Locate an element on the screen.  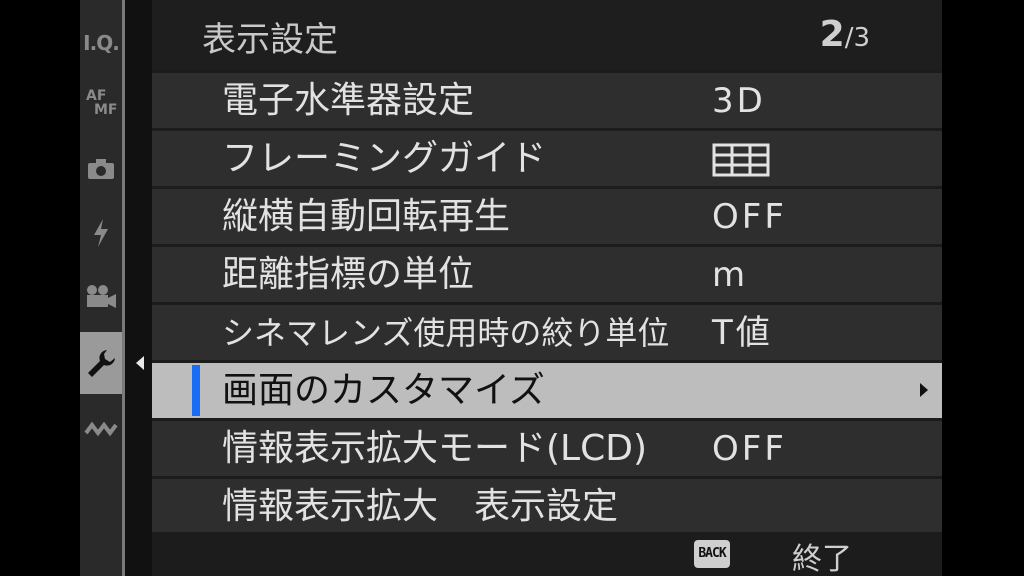
menu-item-label: 縦横自動回転再生 is located at coordinates (366, 216).